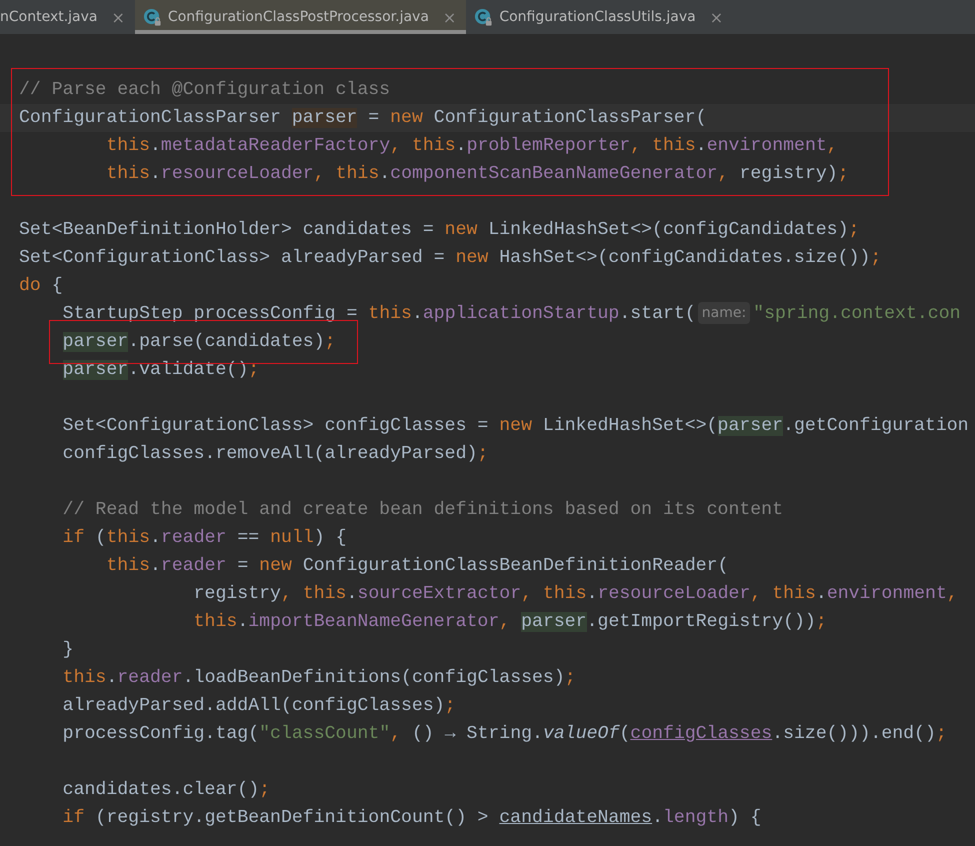  What do you see at coordinates (515, 426) in the screenshot?
I see `code-text: Set<ConfigurationClass> configClasses = new LinkedHashSet<>(parser.getConfiguration` at bounding box center [515, 426].